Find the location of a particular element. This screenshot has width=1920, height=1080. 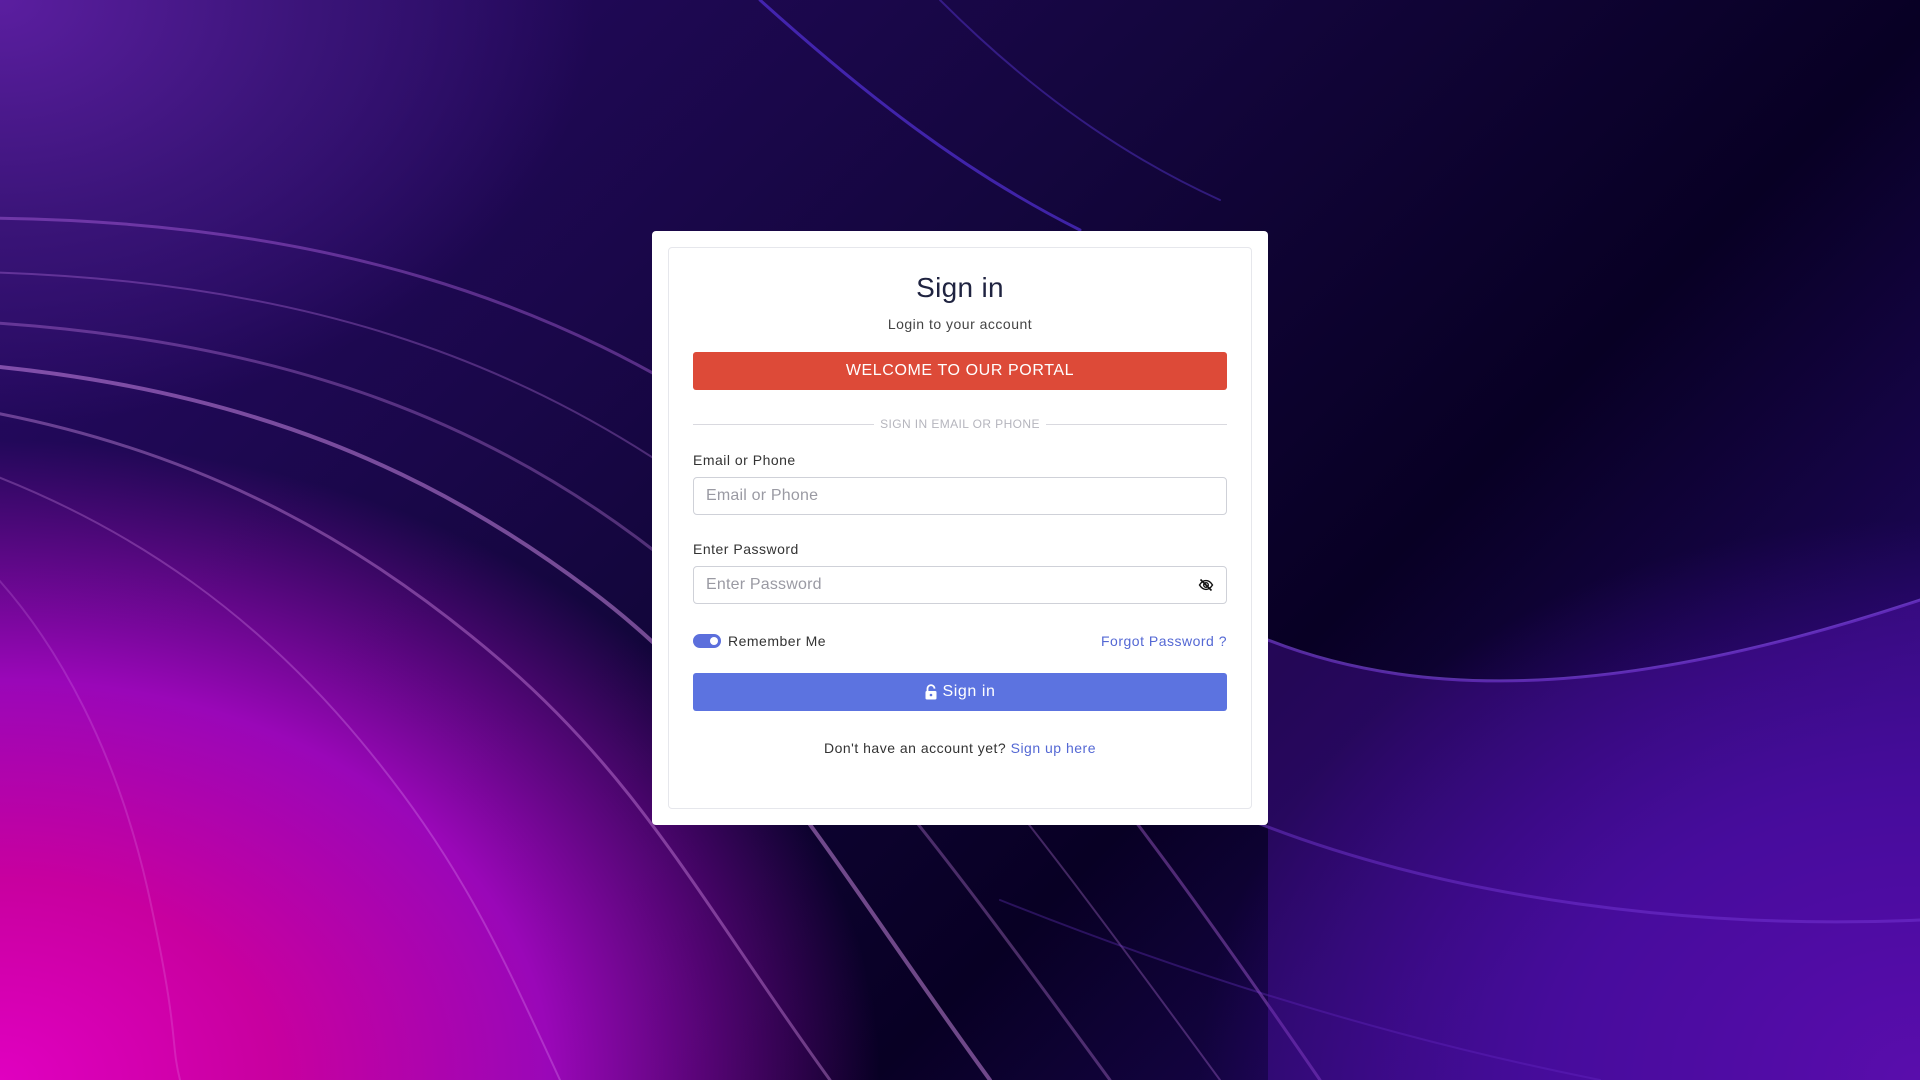

sign-in-button-label: Sign in is located at coordinates (969, 691).